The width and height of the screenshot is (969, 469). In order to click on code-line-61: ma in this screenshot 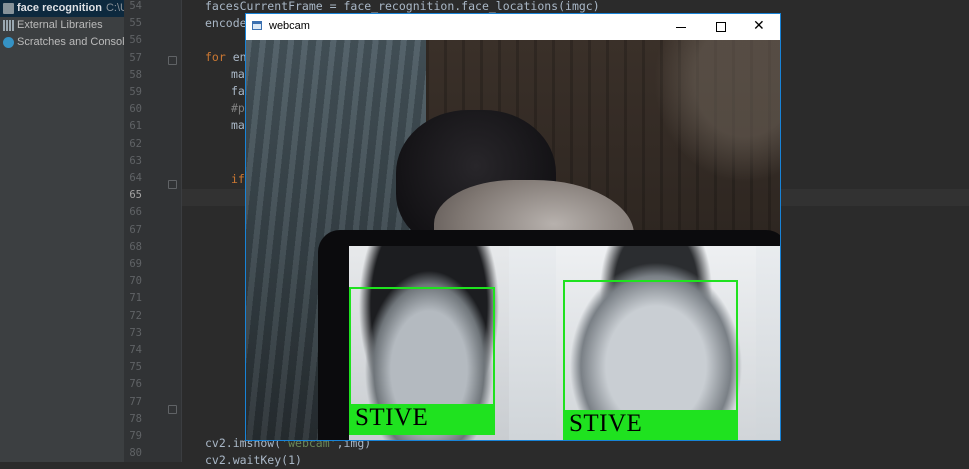, I will do `click(238, 125)`.